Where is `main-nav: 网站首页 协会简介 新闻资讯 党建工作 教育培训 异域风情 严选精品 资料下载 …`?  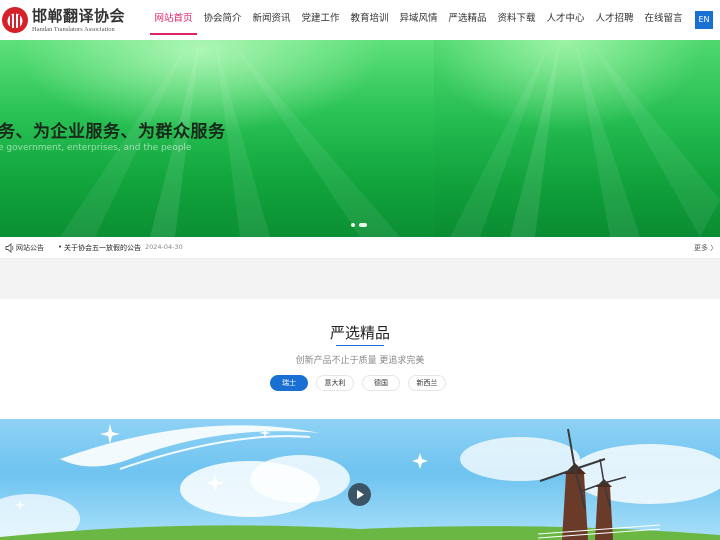
main-nav: 网站首页 协会简介 新闻资讯 党建工作 教育培训 异域风情 严选精品 资料下载 … is located at coordinates (418, 20).